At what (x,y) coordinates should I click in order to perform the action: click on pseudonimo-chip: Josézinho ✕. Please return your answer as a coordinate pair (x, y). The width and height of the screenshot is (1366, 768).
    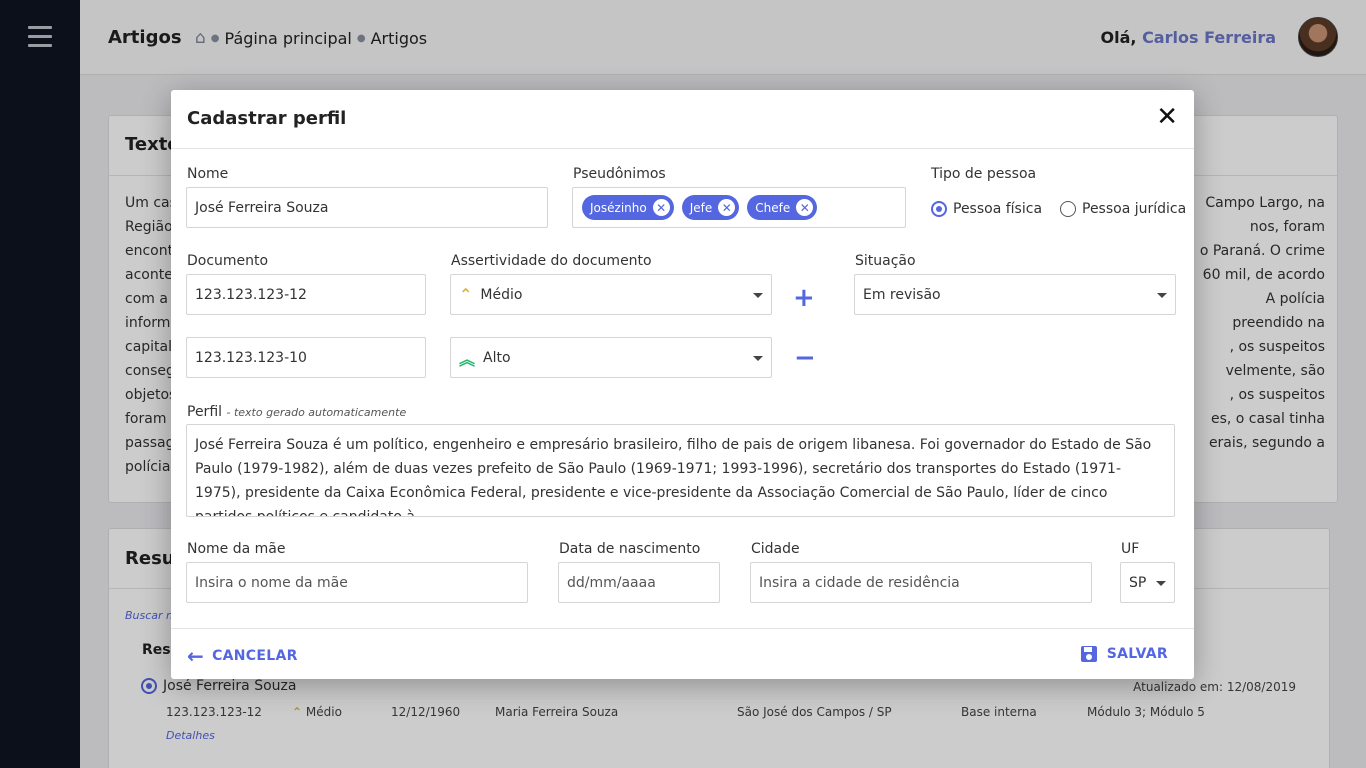
    Looking at the image, I should click on (628, 207).